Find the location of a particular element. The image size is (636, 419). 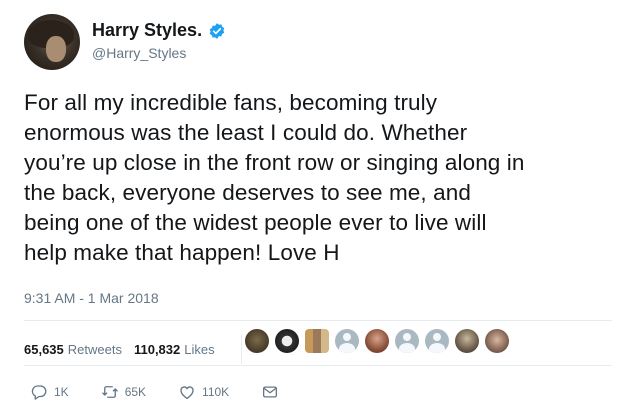

likes-stat: 110,832 Likes is located at coordinates (174, 349).